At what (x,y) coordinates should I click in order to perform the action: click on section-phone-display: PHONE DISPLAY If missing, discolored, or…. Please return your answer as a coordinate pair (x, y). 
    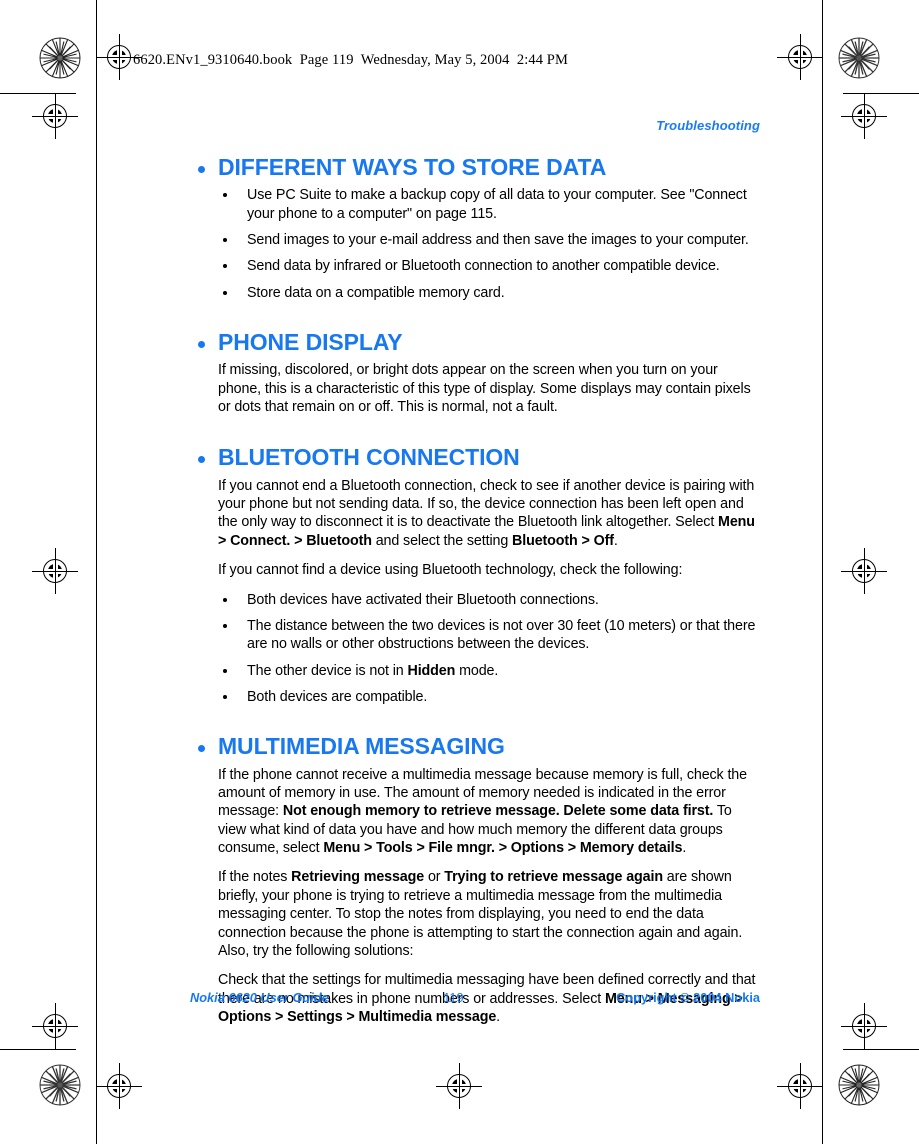
    Looking at the image, I should click on (475, 372).